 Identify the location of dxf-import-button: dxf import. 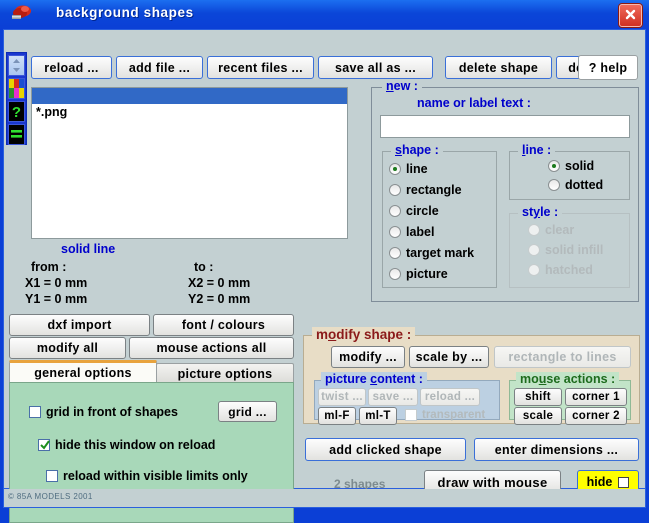
(79, 325).